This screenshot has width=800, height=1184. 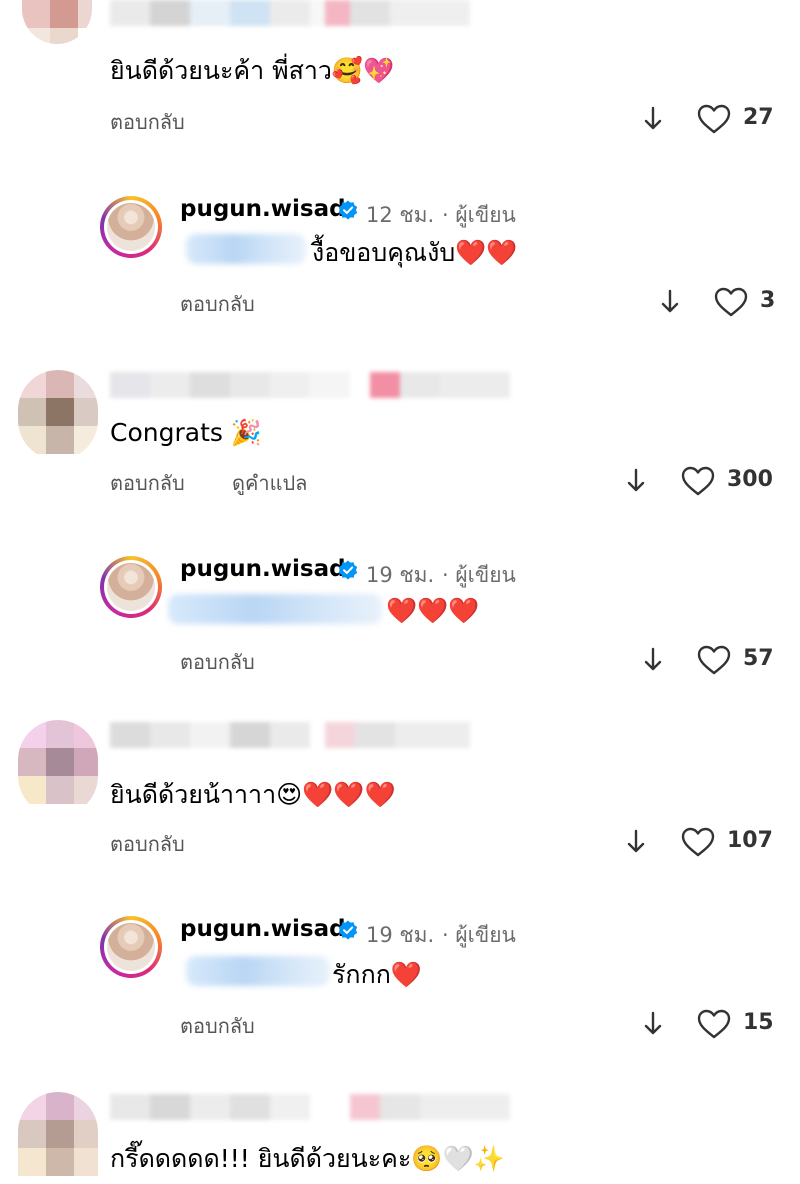 What do you see at coordinates (253, 794) in the screenshot?
I see `comment-text: ยินดีด้วยน้าาาา😍❤️❤️❤️` at bounding box center [253, 794].